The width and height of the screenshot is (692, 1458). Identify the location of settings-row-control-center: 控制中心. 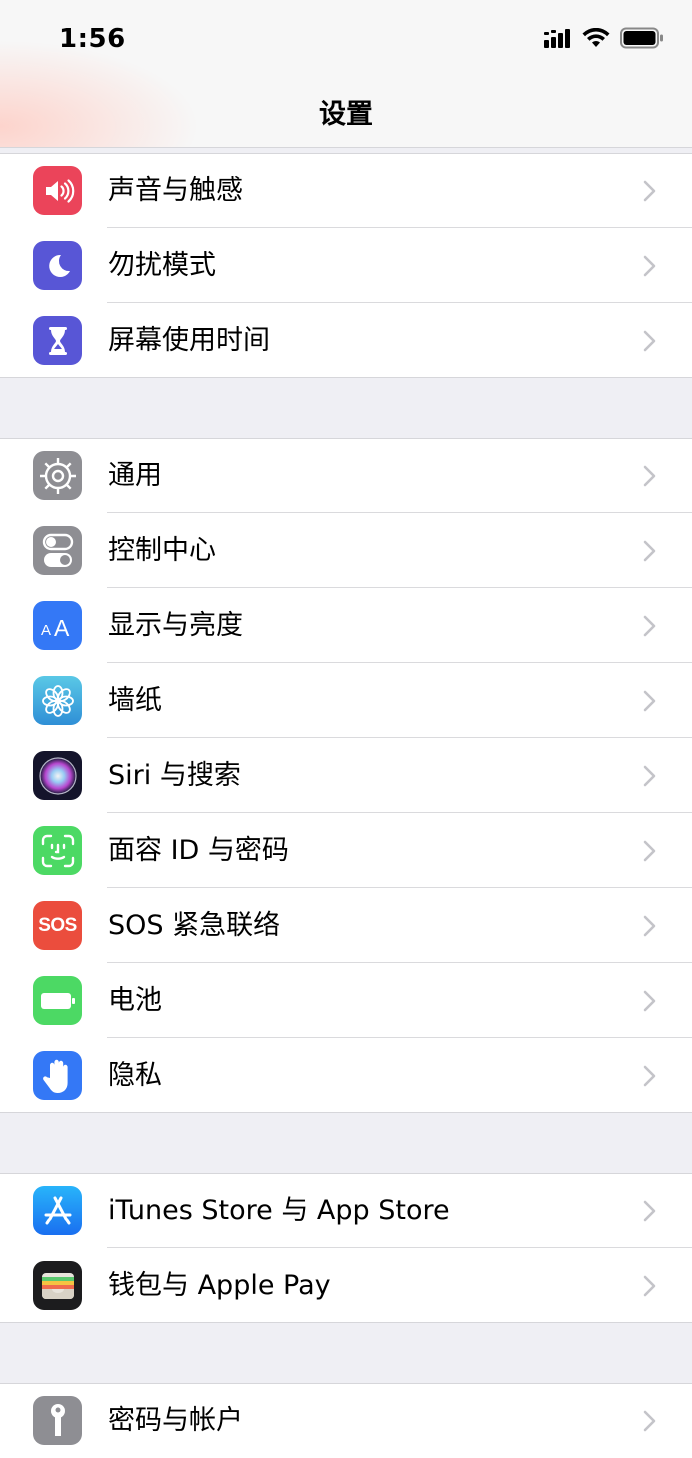
(346, 550).